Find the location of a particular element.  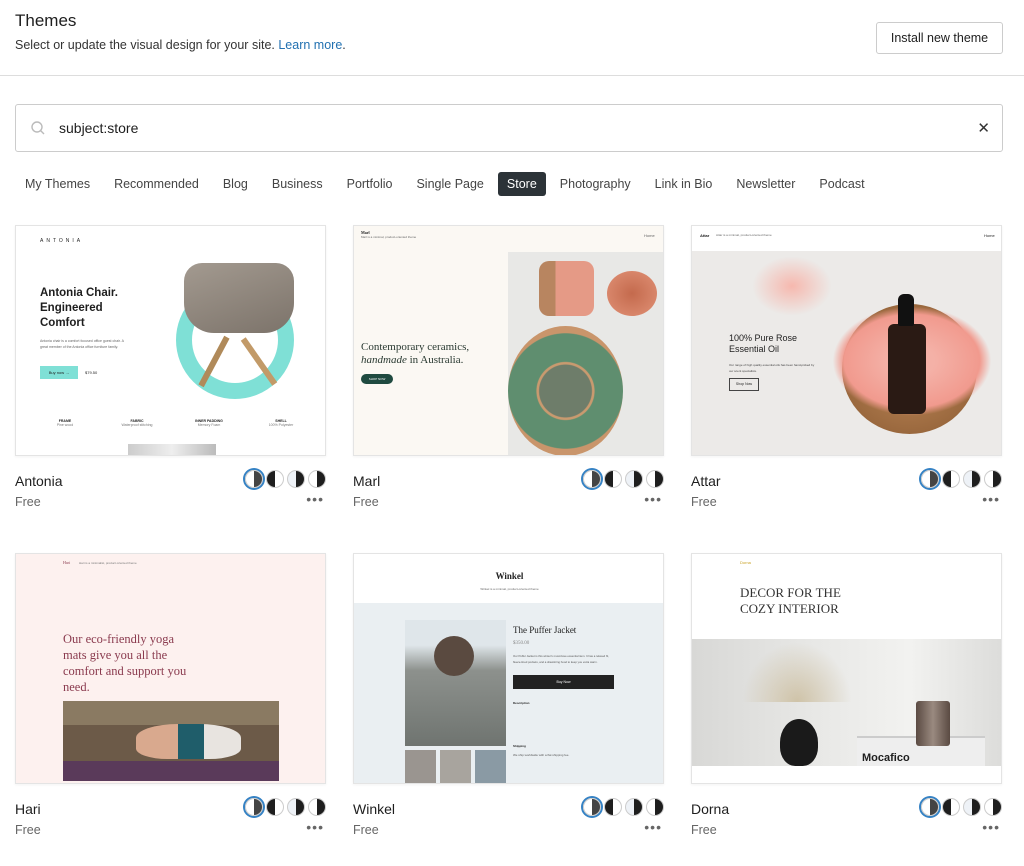

preview-description-label: Description is located at coordinates (521, 703).